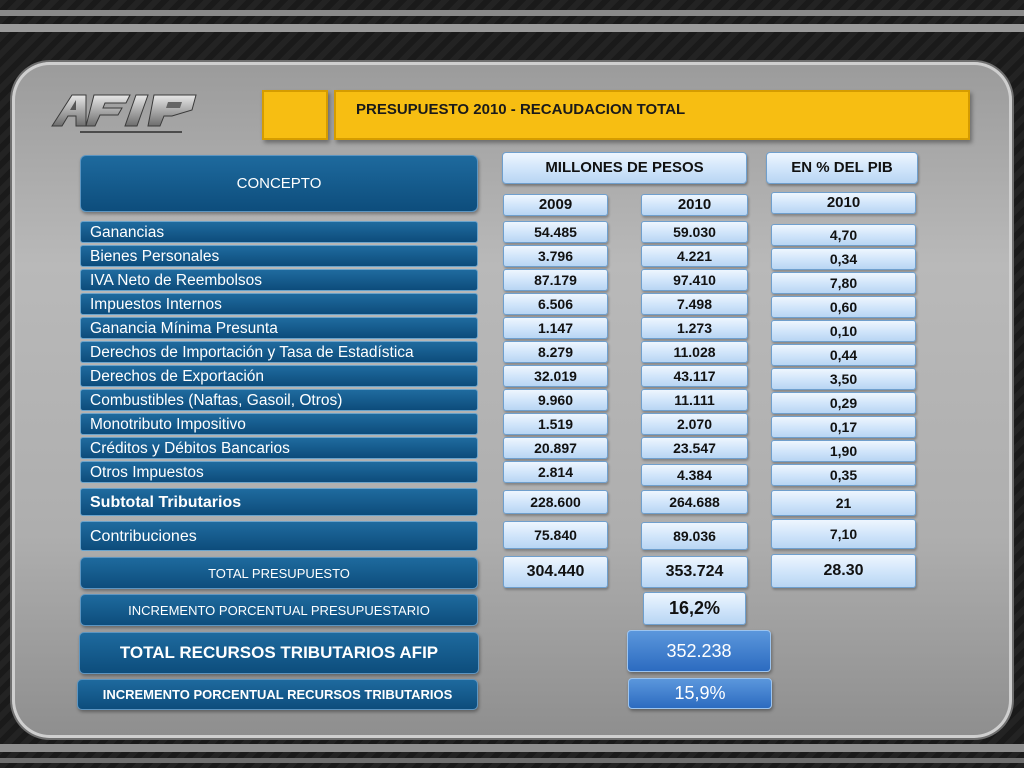  I want to click on incremento-recursos-value: 15,9%, so click(700, 693).